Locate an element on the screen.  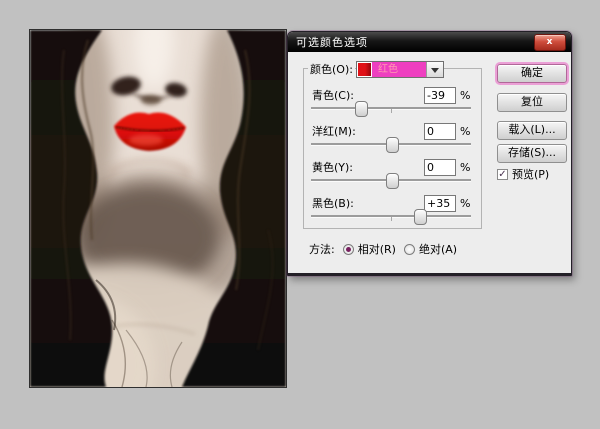
black-slider-thumb is located at coordinates (420, 217).